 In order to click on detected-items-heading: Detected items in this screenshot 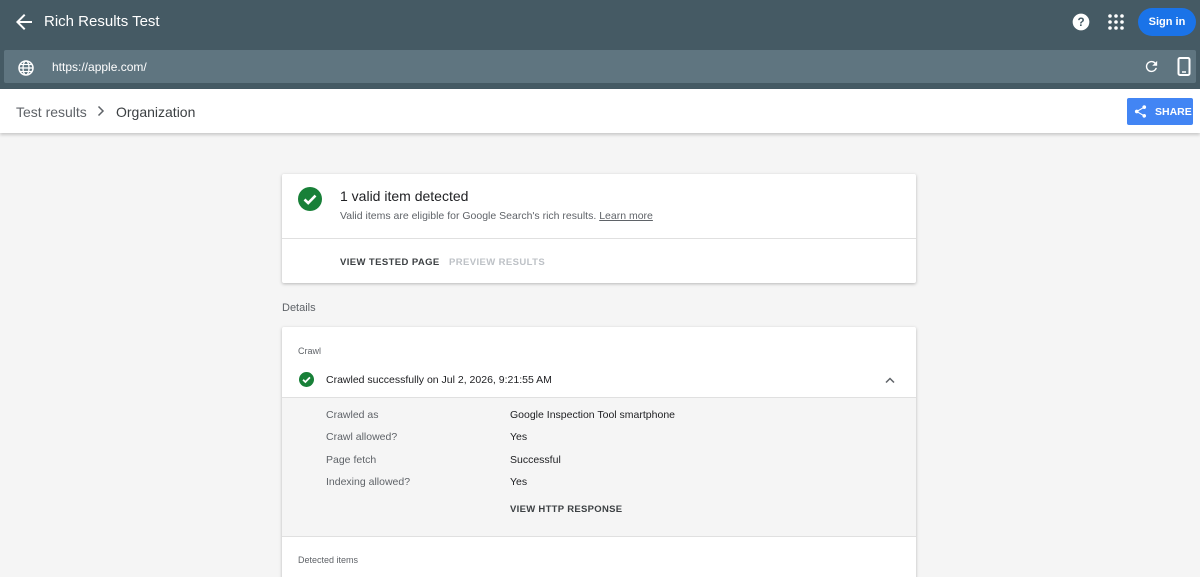, I will do `click(328, 560)`.